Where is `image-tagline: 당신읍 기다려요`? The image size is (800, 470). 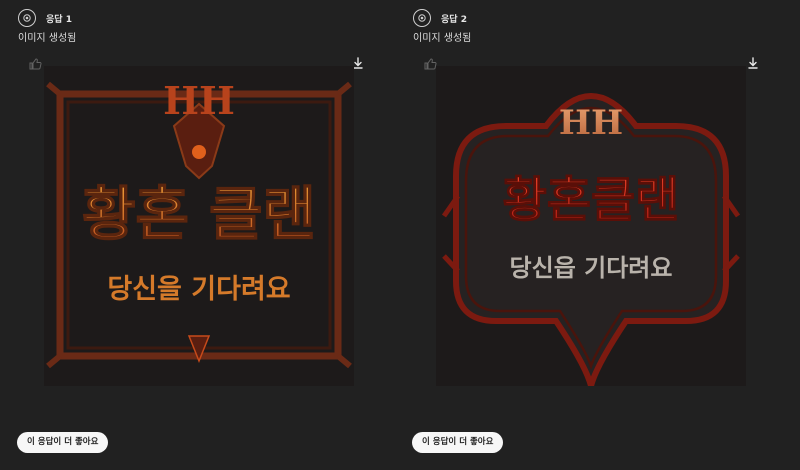
image-tagline: 당신읍 기다려요 is located at coordinates (591, 268).